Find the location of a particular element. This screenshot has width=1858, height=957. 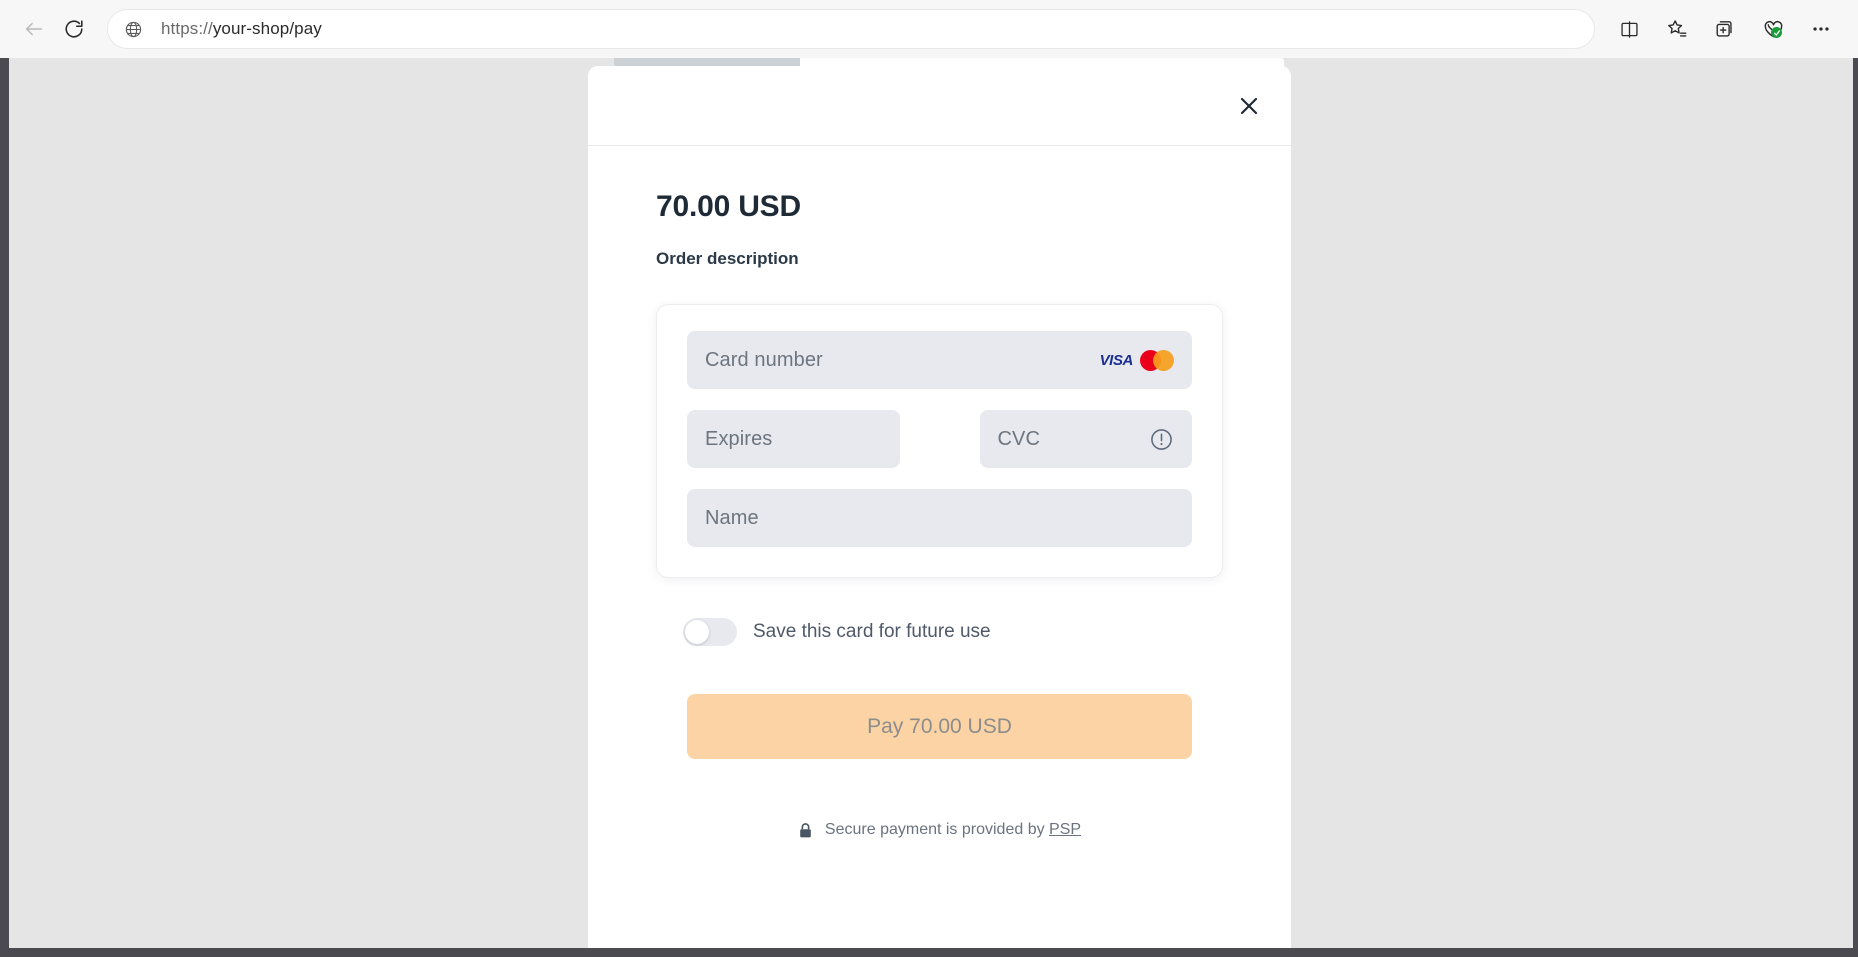

name-placeholder: Name is located at coordinates (732, 517).